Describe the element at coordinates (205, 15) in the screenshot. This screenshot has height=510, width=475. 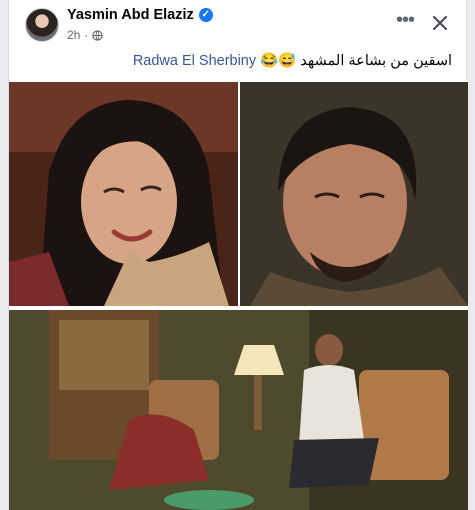
I see `verified-badge-icon: ✓` at that location.